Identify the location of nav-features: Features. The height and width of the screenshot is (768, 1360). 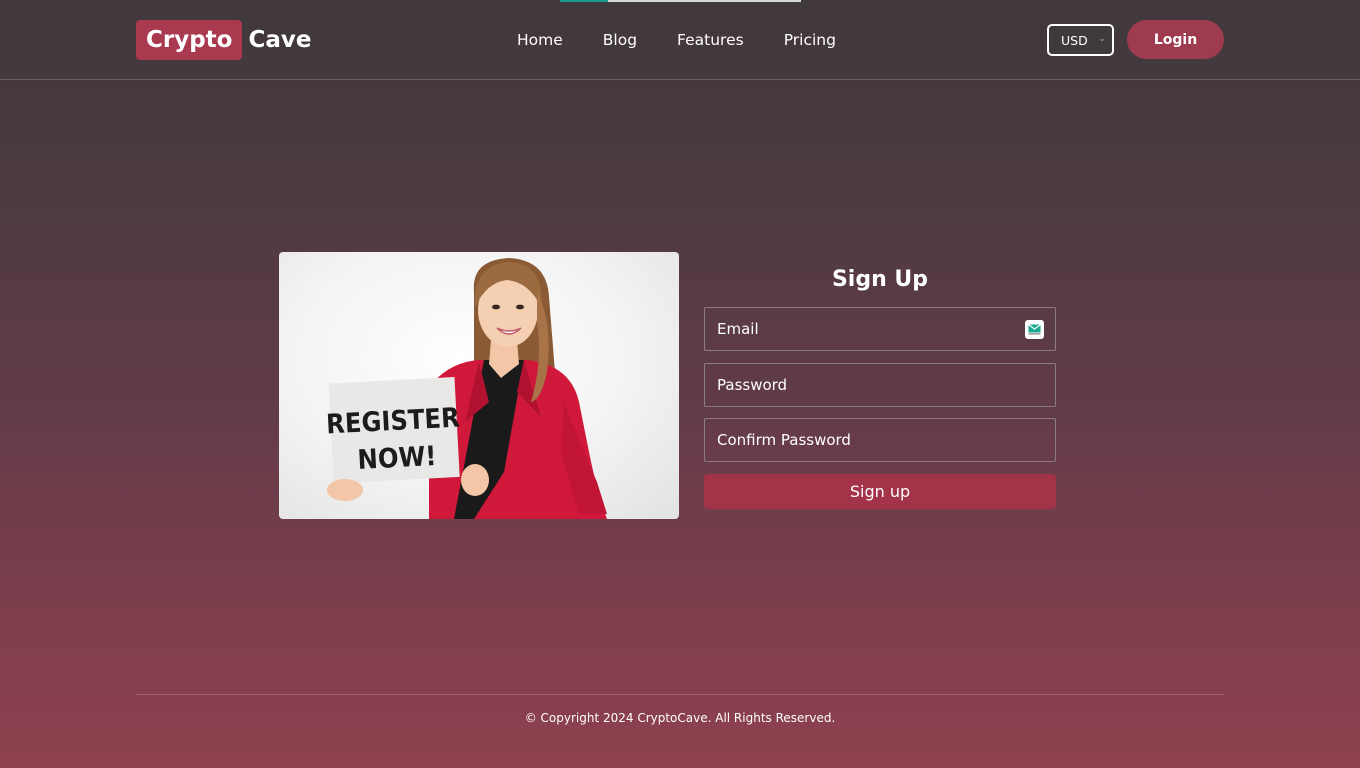
(710, 40).